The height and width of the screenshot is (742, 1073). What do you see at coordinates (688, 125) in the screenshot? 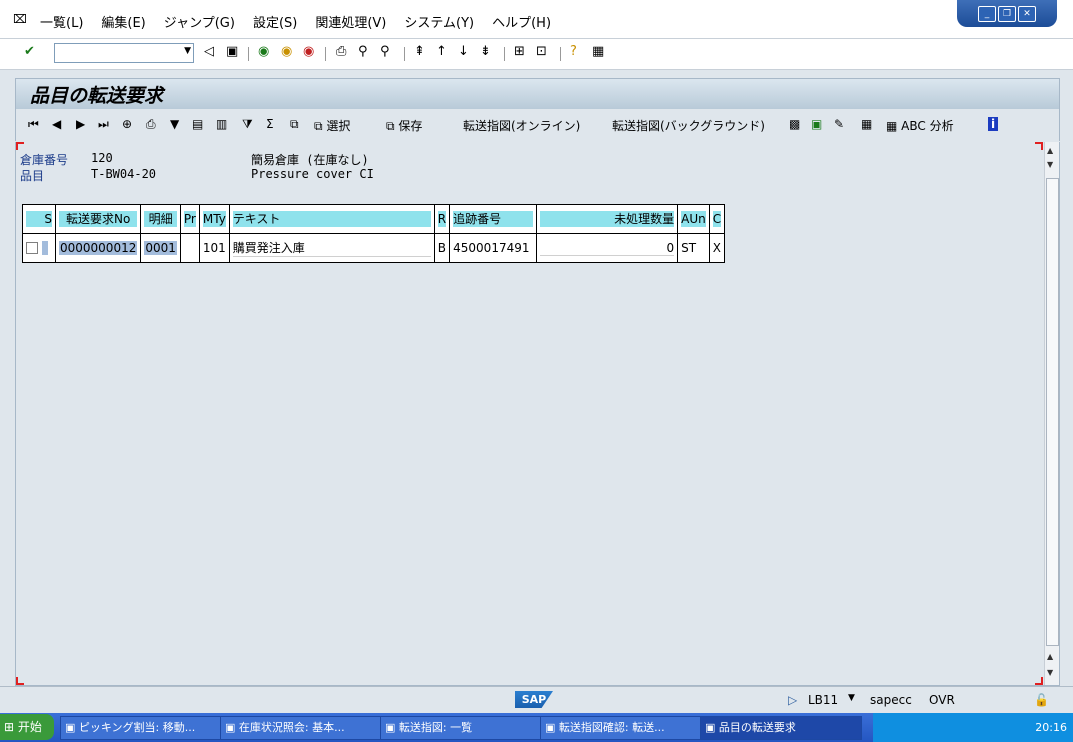
I see `to-background-button: 転送指図(バックグラウンド)` at bounding box center [688, 125].